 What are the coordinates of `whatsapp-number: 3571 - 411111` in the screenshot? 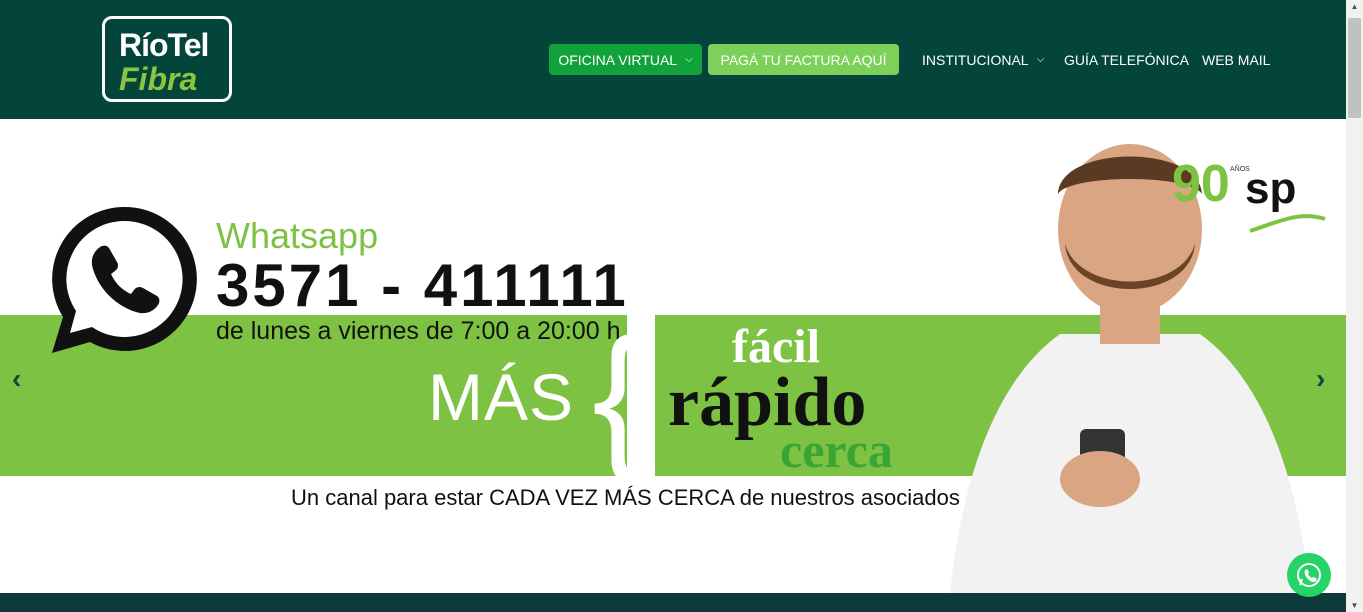 It's located at (422, 285).